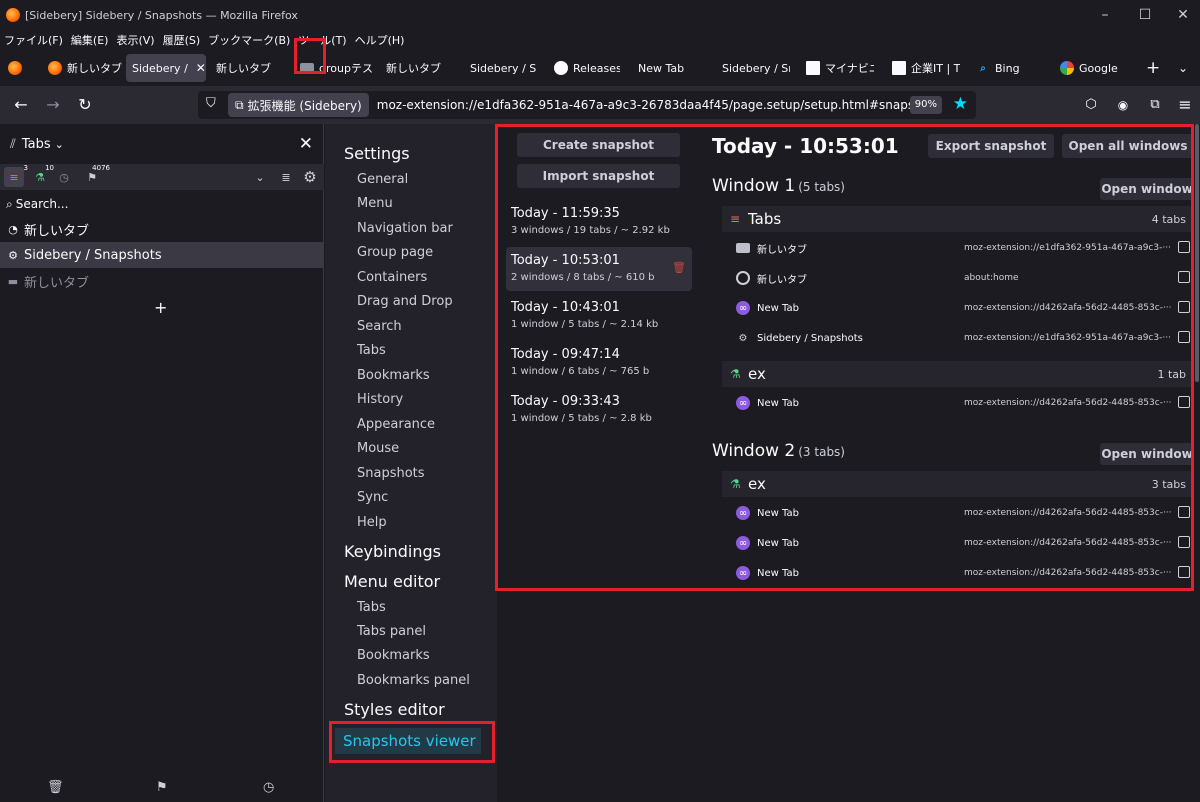 The image size is (1200, 802). What do you see at coordinates (90, 40) in the screenshot?
I see `menu-edit: 編集(E)` at bounding box center [90, 40].